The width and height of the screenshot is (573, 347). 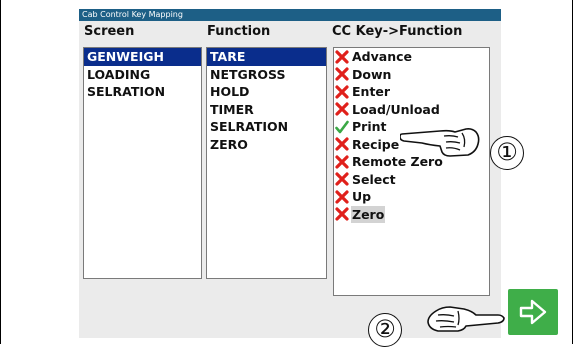 What do you see at coordinates (371, 91) in the screenshot?
I see `cc-key-label: Enter` at bounding box center [371, 91].